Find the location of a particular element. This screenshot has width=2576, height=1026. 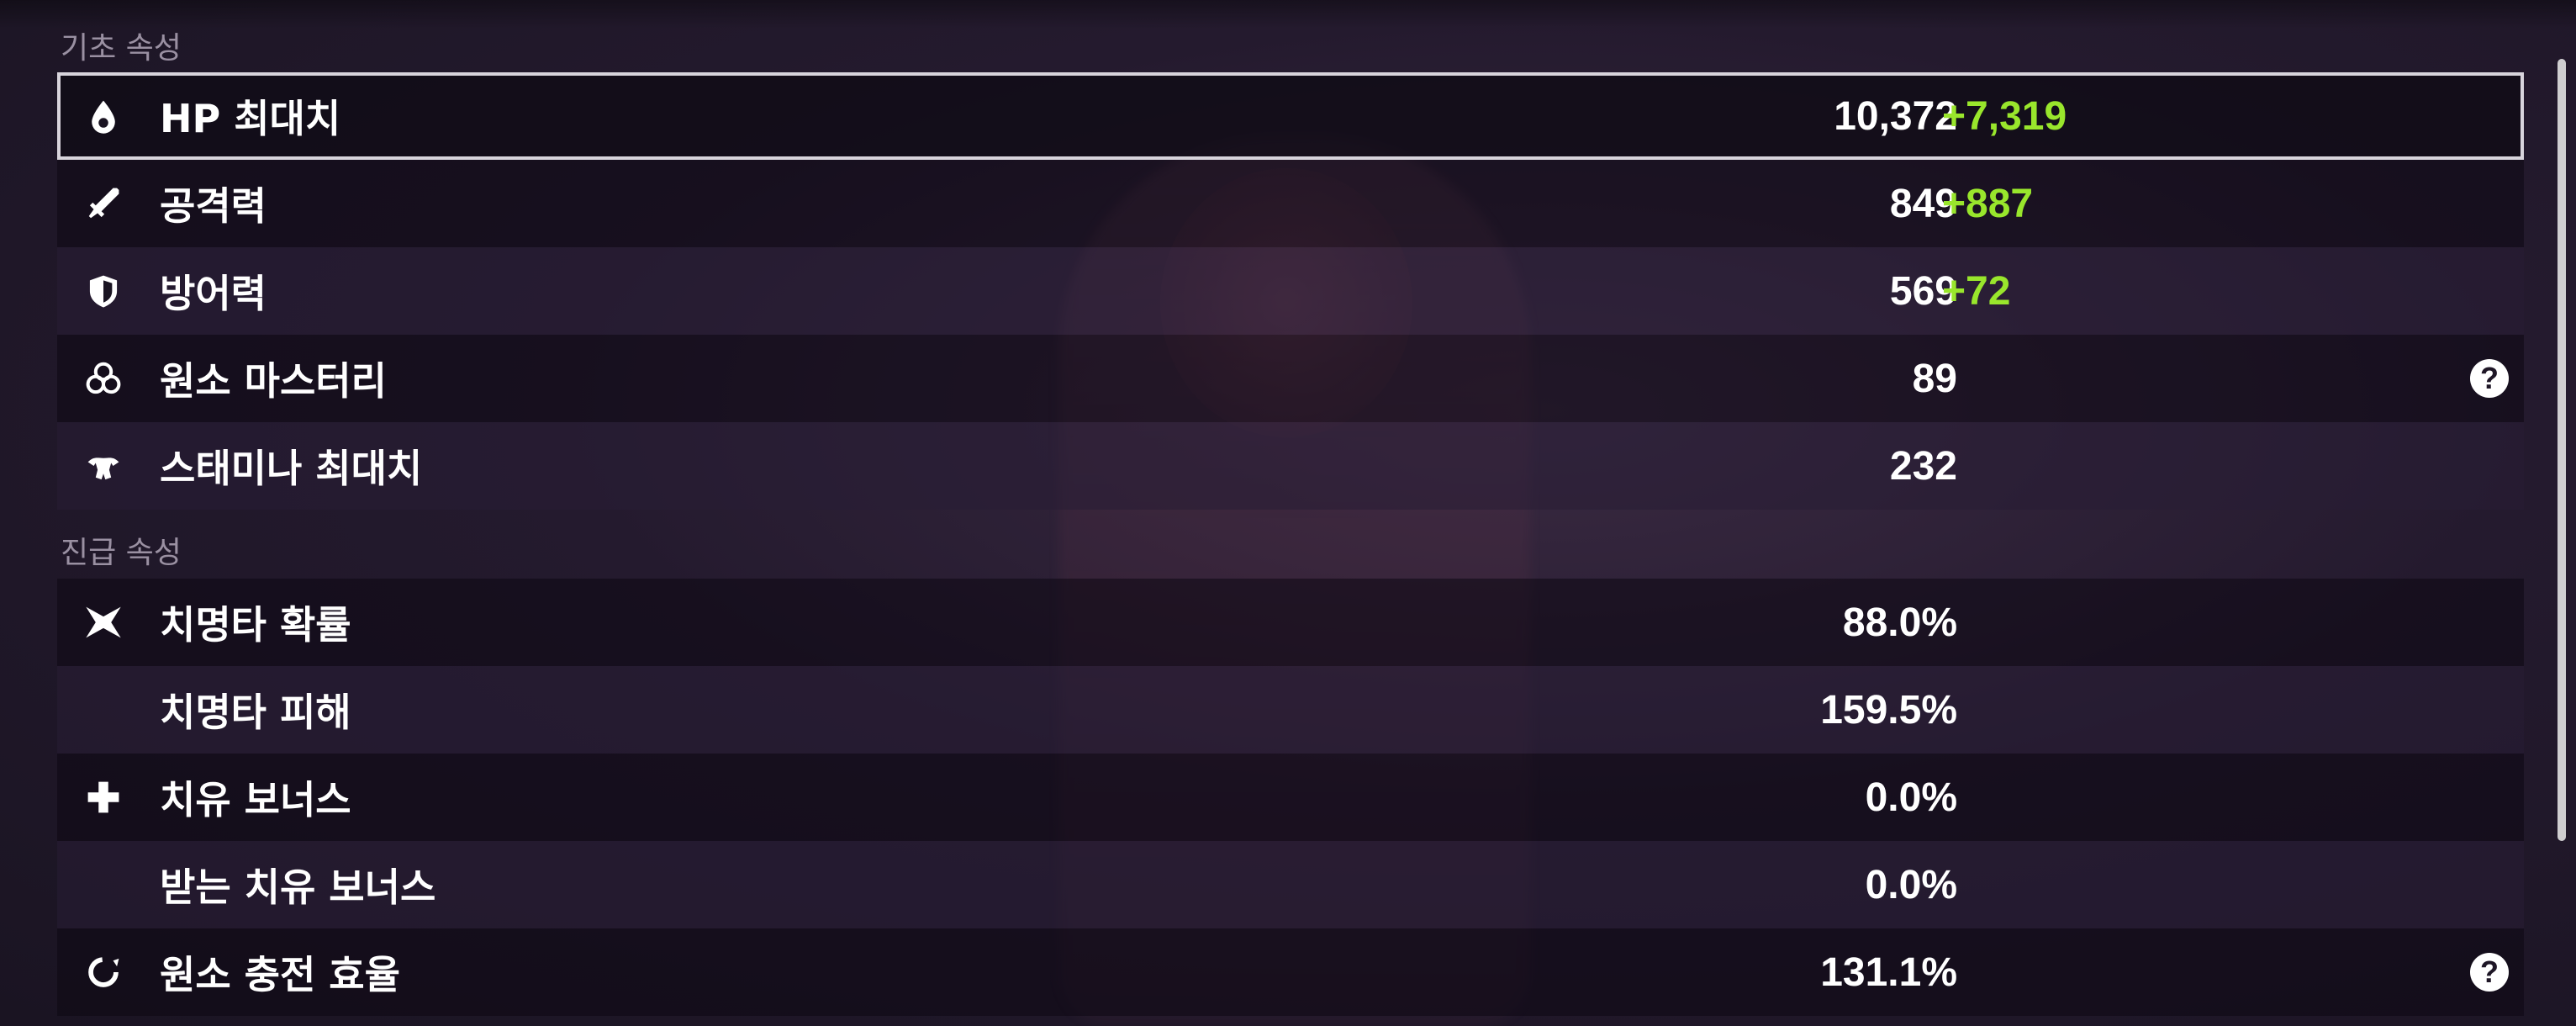

top-character-strip is located at coordinates (1288, 14).